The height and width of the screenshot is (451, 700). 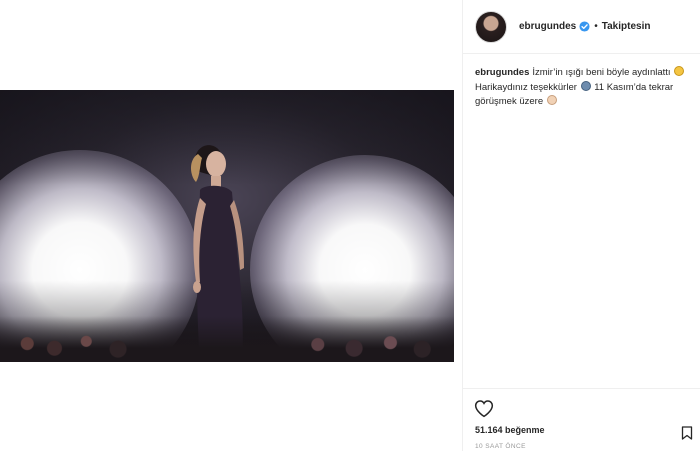 What do you see at coordinates (687, 433) in the screenshot?
I see `bookmark-icon` at bounding box center [687, 433].